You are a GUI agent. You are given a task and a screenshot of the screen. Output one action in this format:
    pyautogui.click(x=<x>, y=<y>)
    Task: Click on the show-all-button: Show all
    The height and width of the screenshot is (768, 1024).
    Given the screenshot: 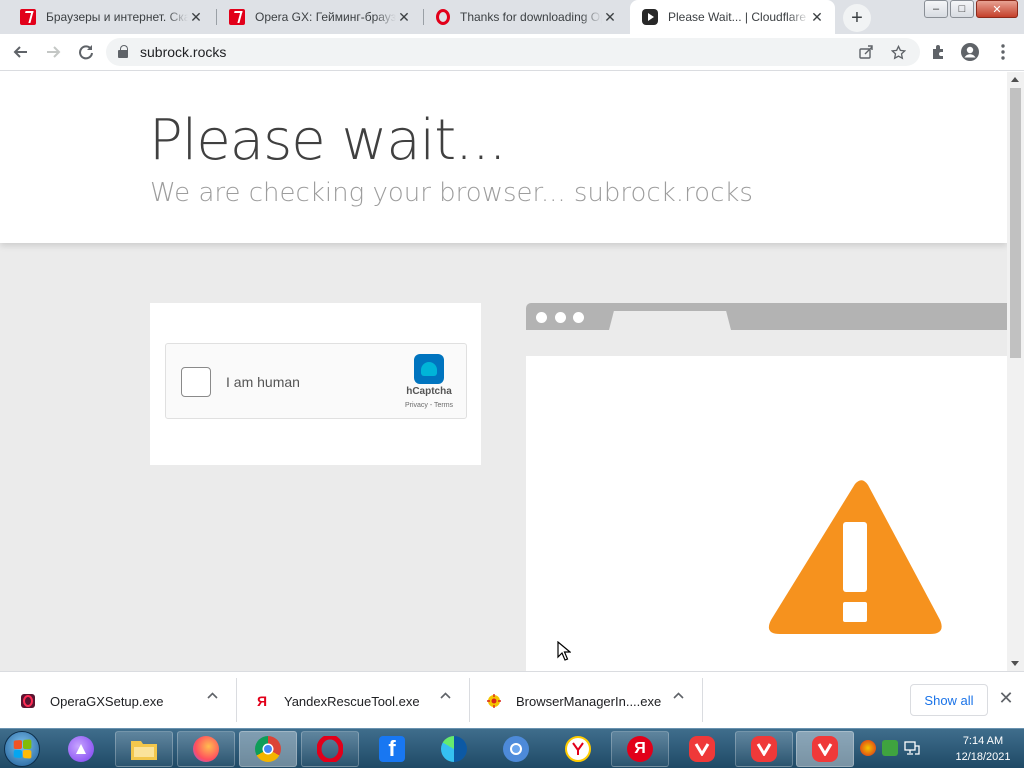 What is the action you would take?
    pyautogui.click(x=949, y=700)
    